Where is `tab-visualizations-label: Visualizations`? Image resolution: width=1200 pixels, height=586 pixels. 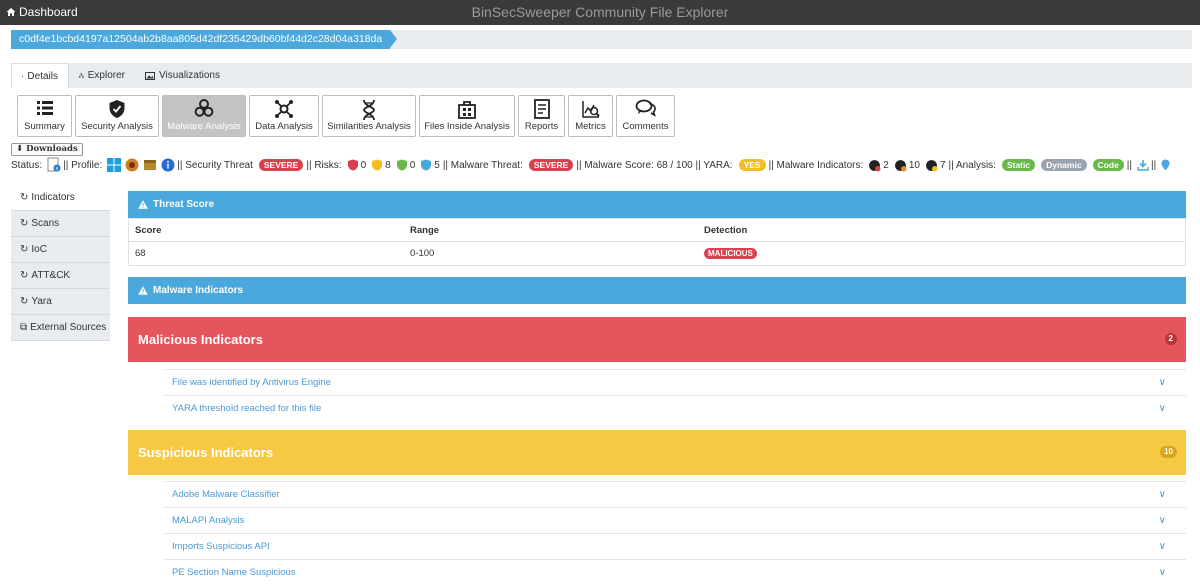
tab-visualizations-label: Visualizations is located at coordinates (189, 75).